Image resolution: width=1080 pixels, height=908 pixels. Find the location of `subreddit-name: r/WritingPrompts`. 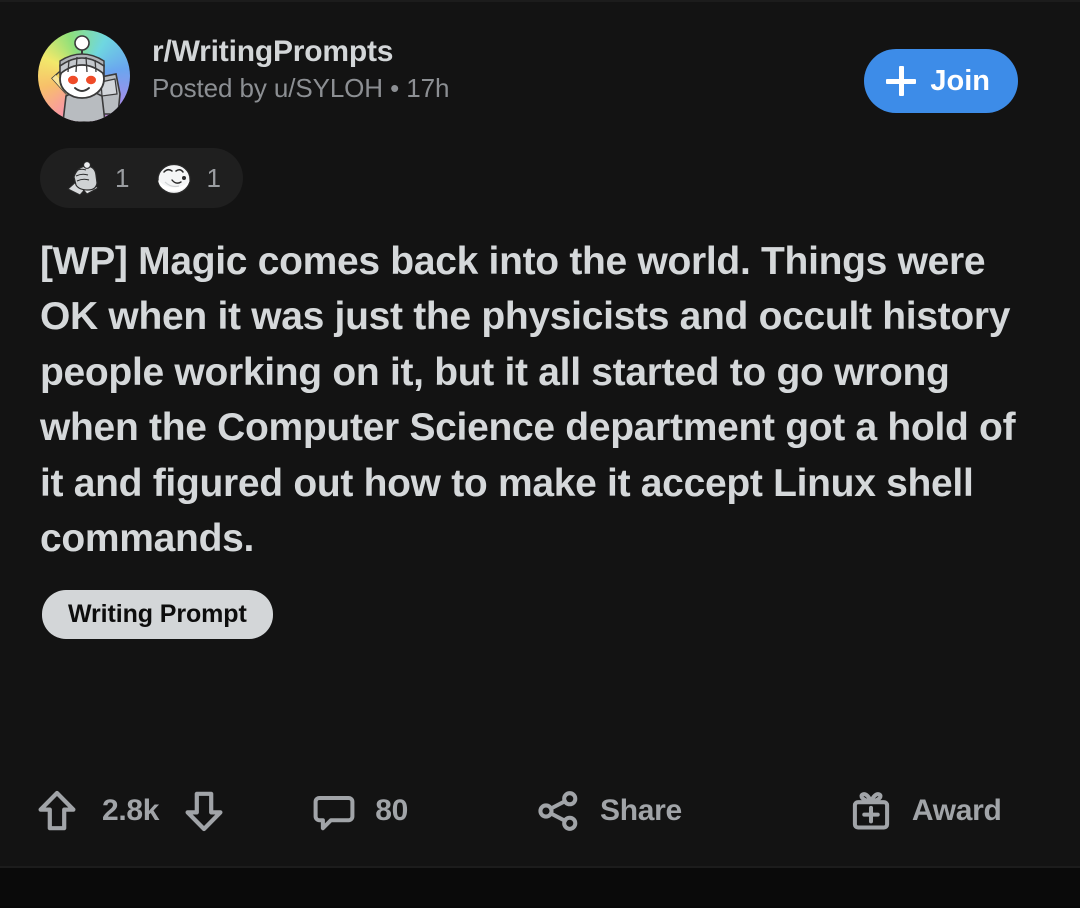

subreddit-name: r/WritingPrompts is located at coordinates (300, 51).